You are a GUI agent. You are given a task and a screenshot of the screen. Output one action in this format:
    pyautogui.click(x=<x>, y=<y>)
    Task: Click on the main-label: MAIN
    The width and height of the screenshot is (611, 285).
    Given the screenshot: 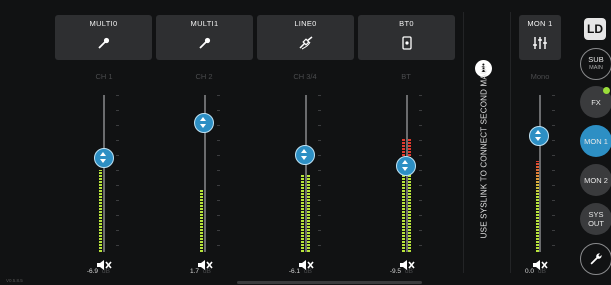 What is the action you would take?
    pyautogui.click(x=596, y=68)
    